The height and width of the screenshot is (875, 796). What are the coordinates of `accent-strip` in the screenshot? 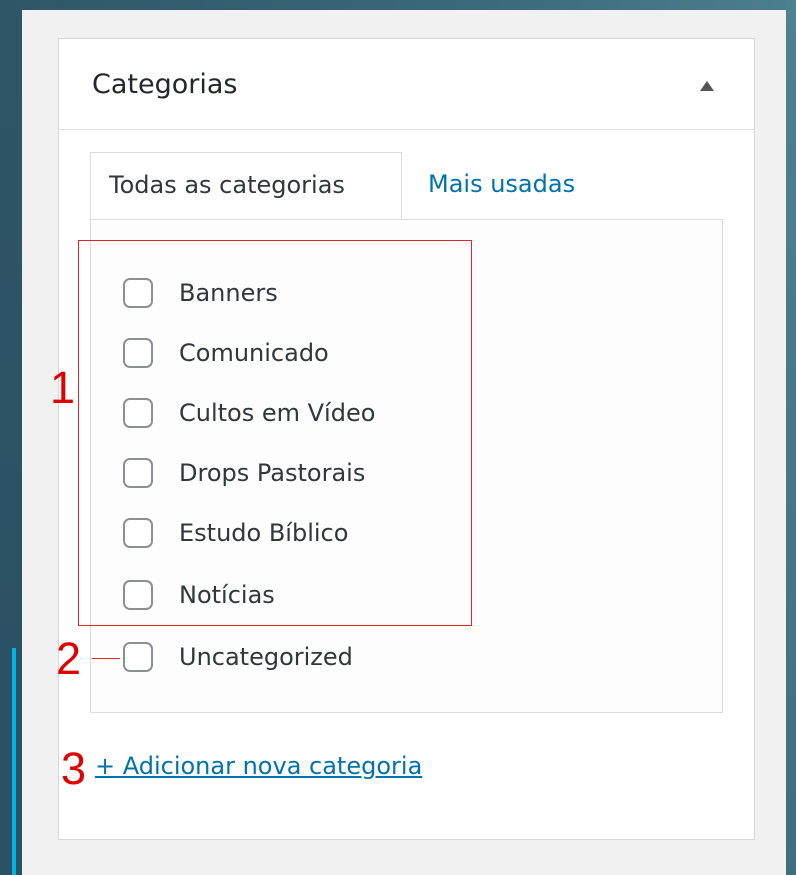 It's located at (8, 761).